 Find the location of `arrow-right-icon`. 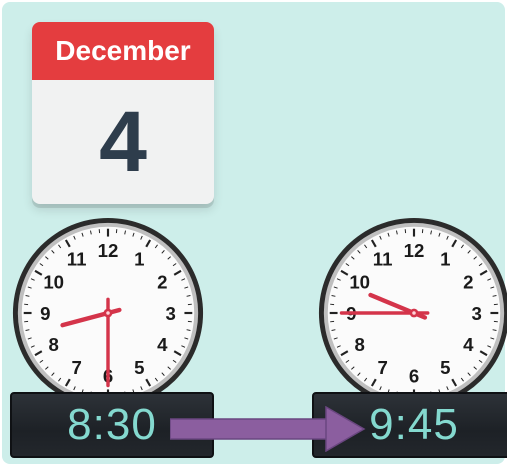

arrow-right-icon is located at coordinates (270, 429).